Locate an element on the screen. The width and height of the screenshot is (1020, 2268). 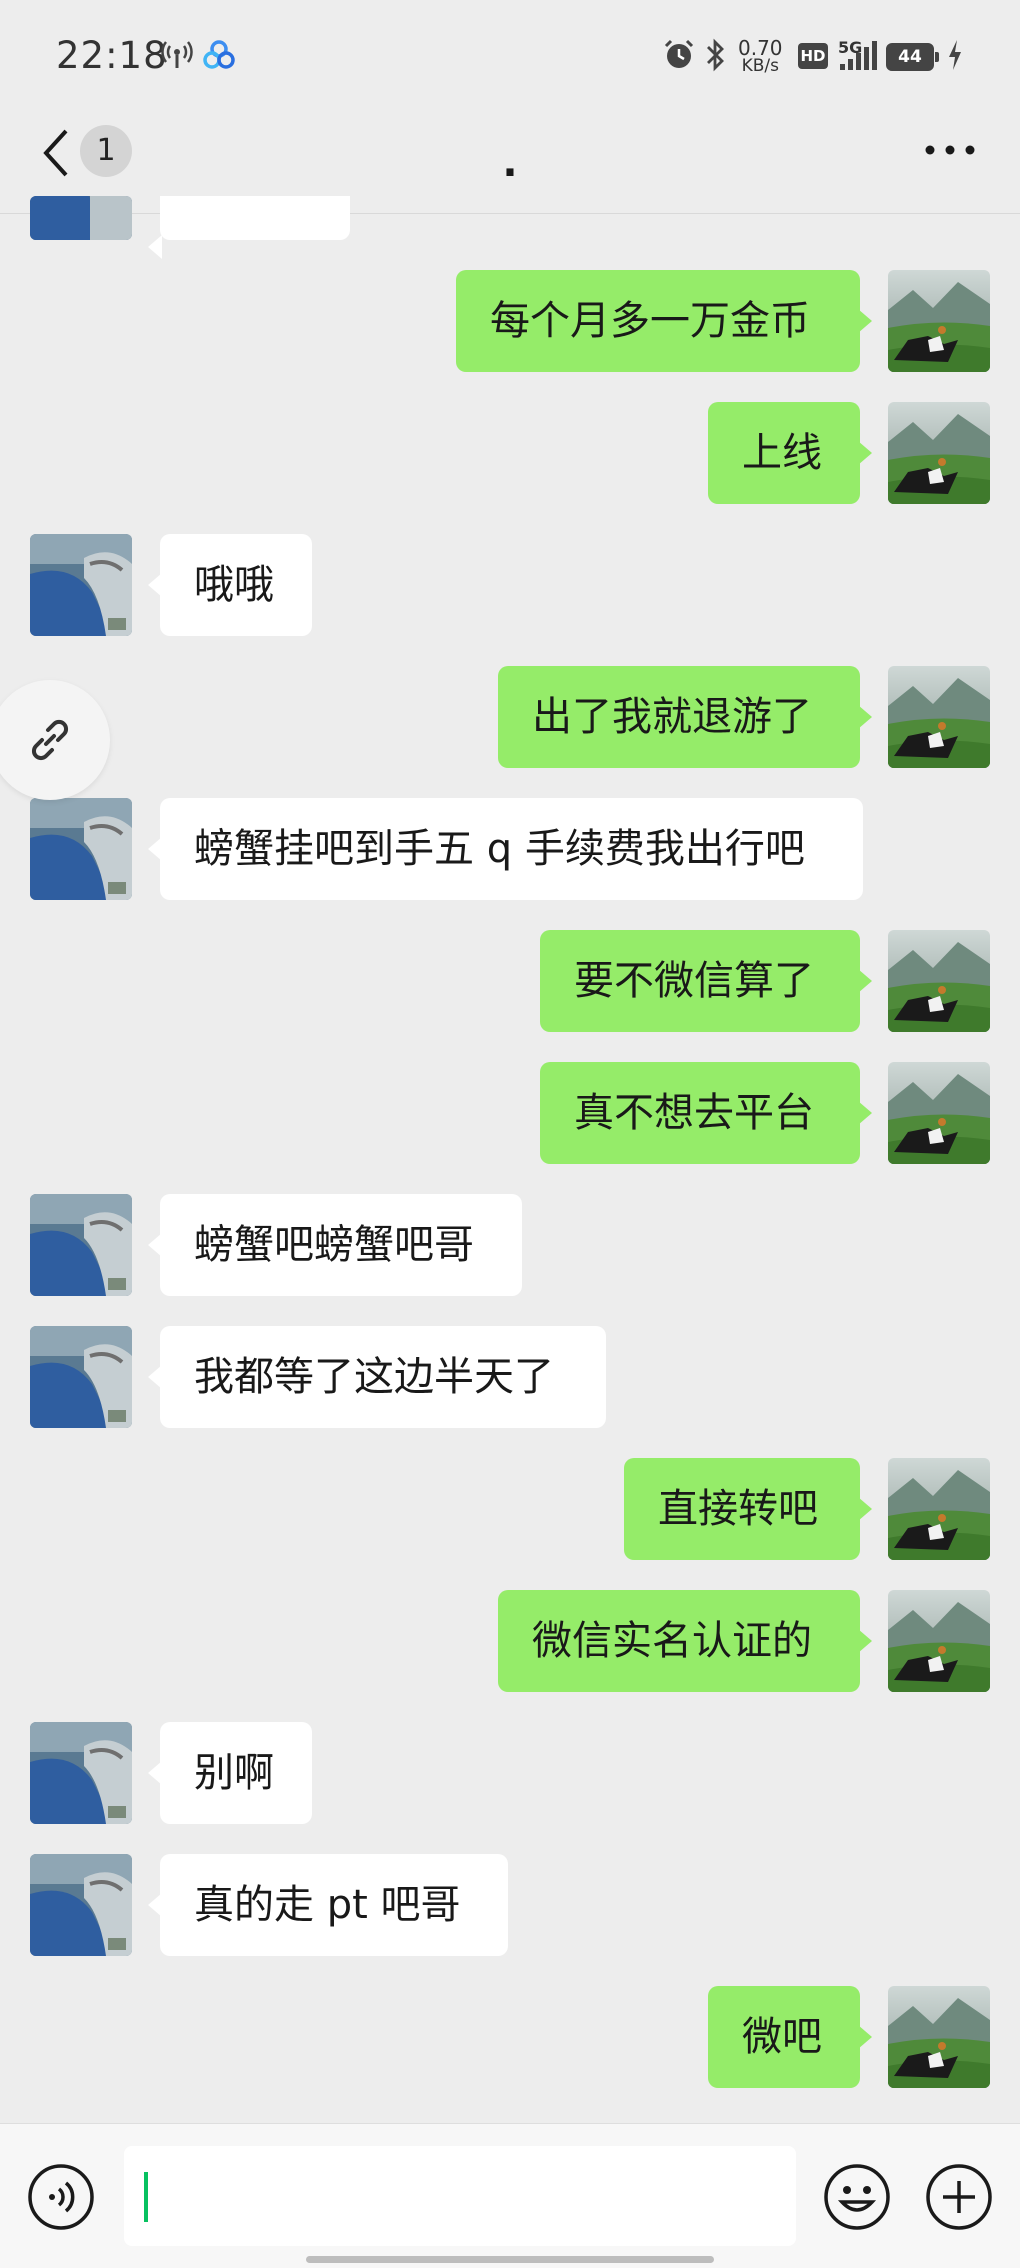
hotspot-icon is located at coordinates (177, 54).